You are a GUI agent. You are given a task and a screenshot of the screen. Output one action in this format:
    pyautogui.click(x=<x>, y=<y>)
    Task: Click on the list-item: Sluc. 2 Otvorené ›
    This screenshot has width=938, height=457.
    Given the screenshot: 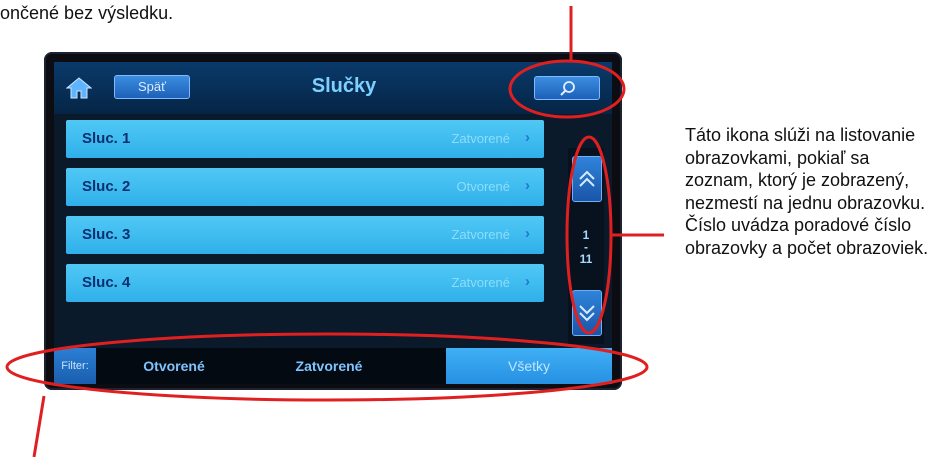 What is the action you would take?
    pyautogui.click(x=305, y=187)
    